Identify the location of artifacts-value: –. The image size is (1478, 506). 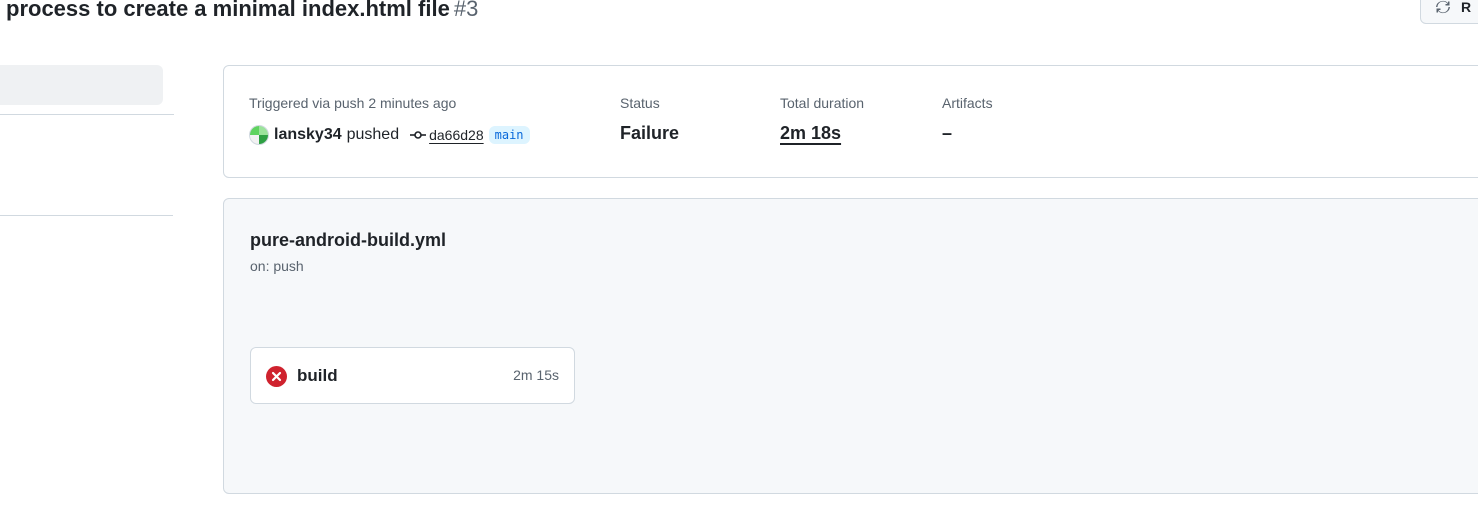
(947, 133).